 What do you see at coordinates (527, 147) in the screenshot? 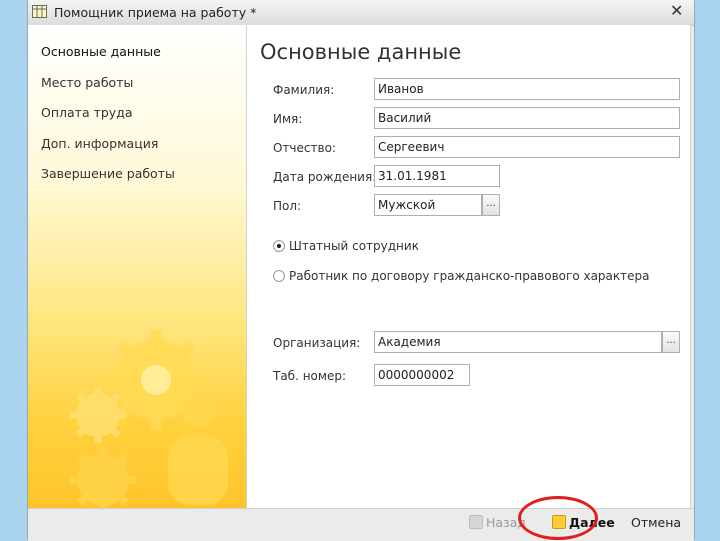
I see `patronymic-field` at bounding box center [527, 147].